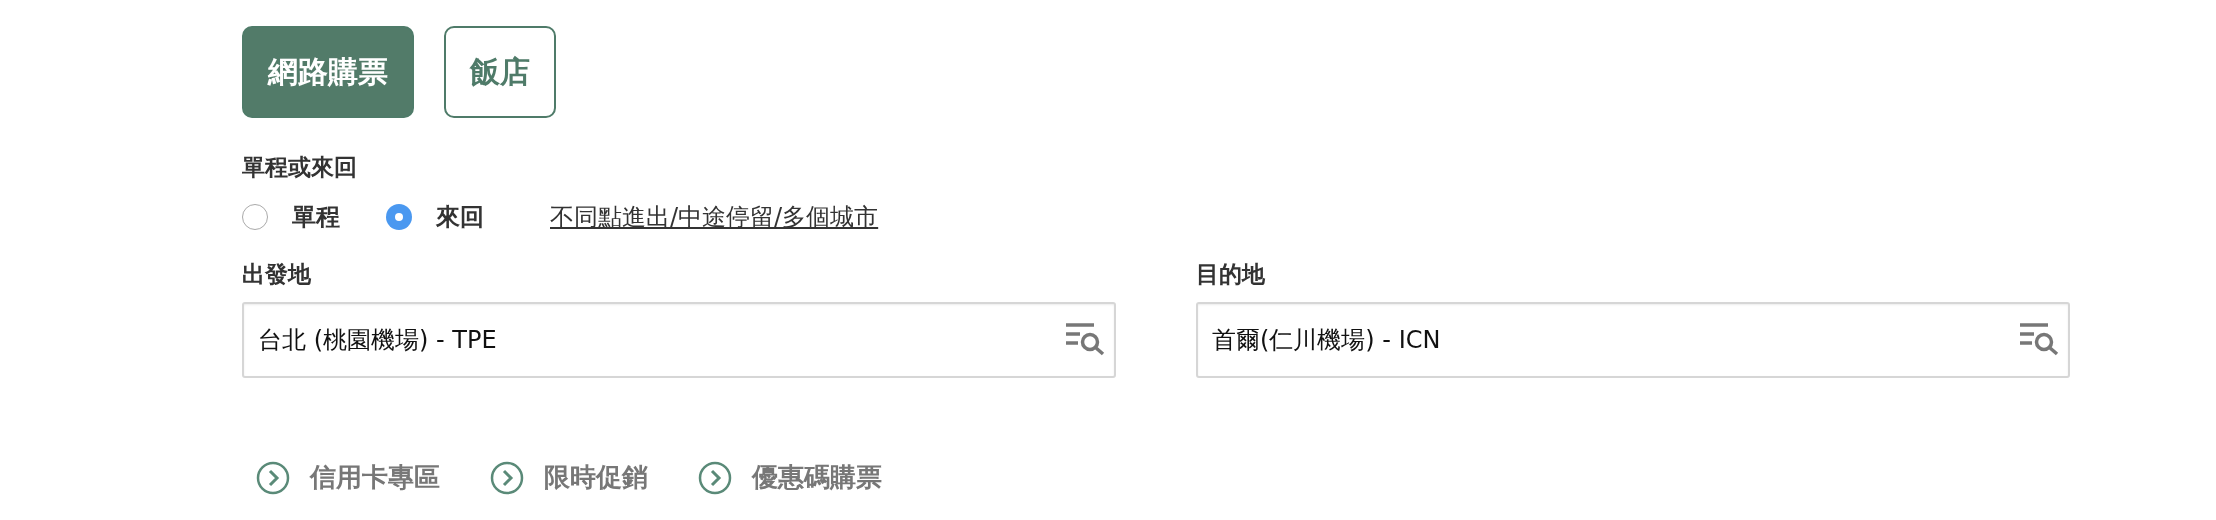 This screenshot has height=520, width=2216. I want to click on tab: 網路購票, so click(328, 72).